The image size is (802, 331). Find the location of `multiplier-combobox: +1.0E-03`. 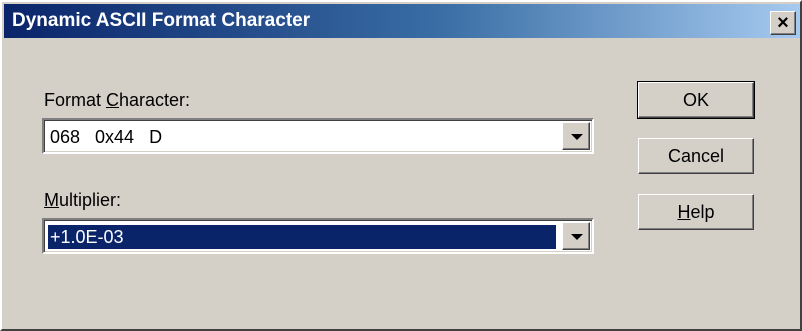

multiplier-combobox: +1.0E-03 is located at coordinates (318, 236).